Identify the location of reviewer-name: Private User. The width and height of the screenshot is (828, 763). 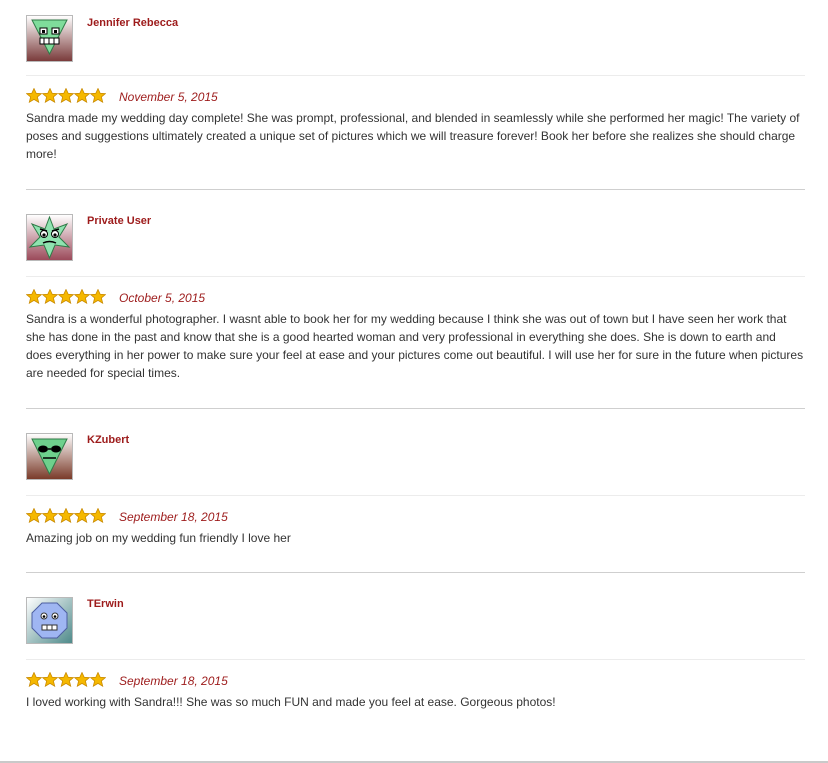
(119, 221).